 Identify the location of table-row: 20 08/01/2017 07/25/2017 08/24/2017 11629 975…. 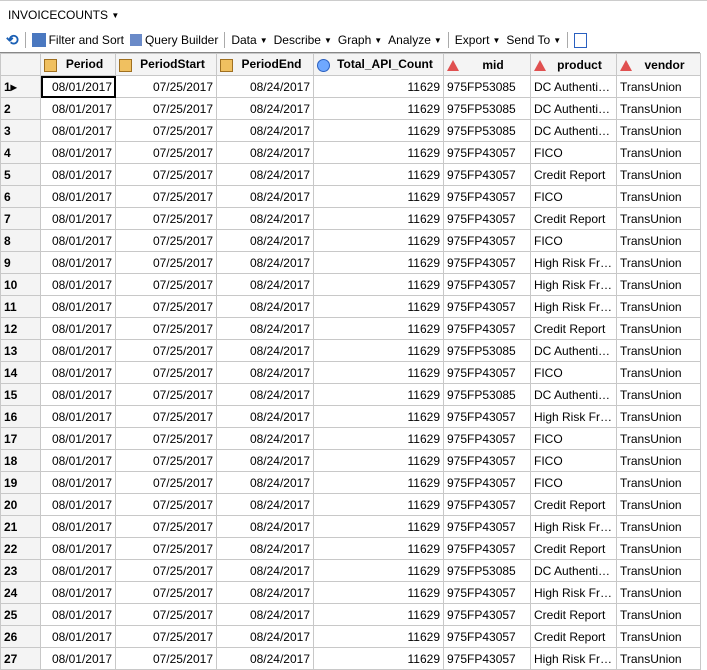
(350, 504).